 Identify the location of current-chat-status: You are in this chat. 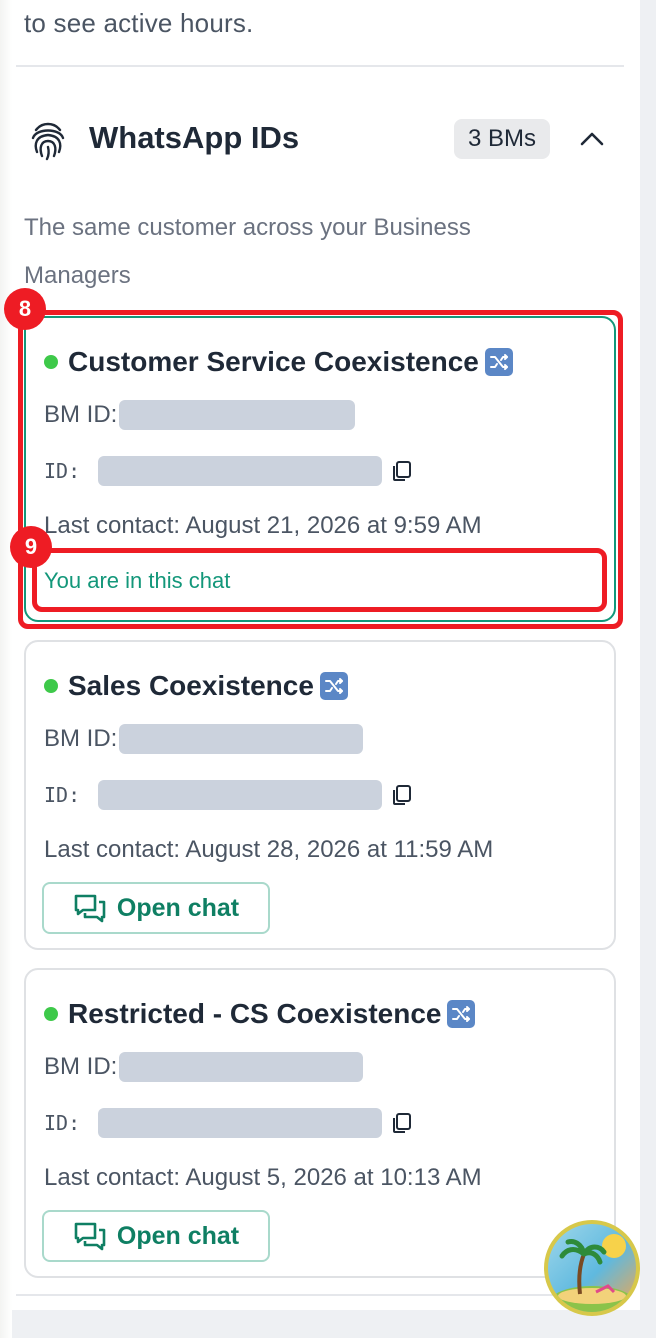
(137, 580).